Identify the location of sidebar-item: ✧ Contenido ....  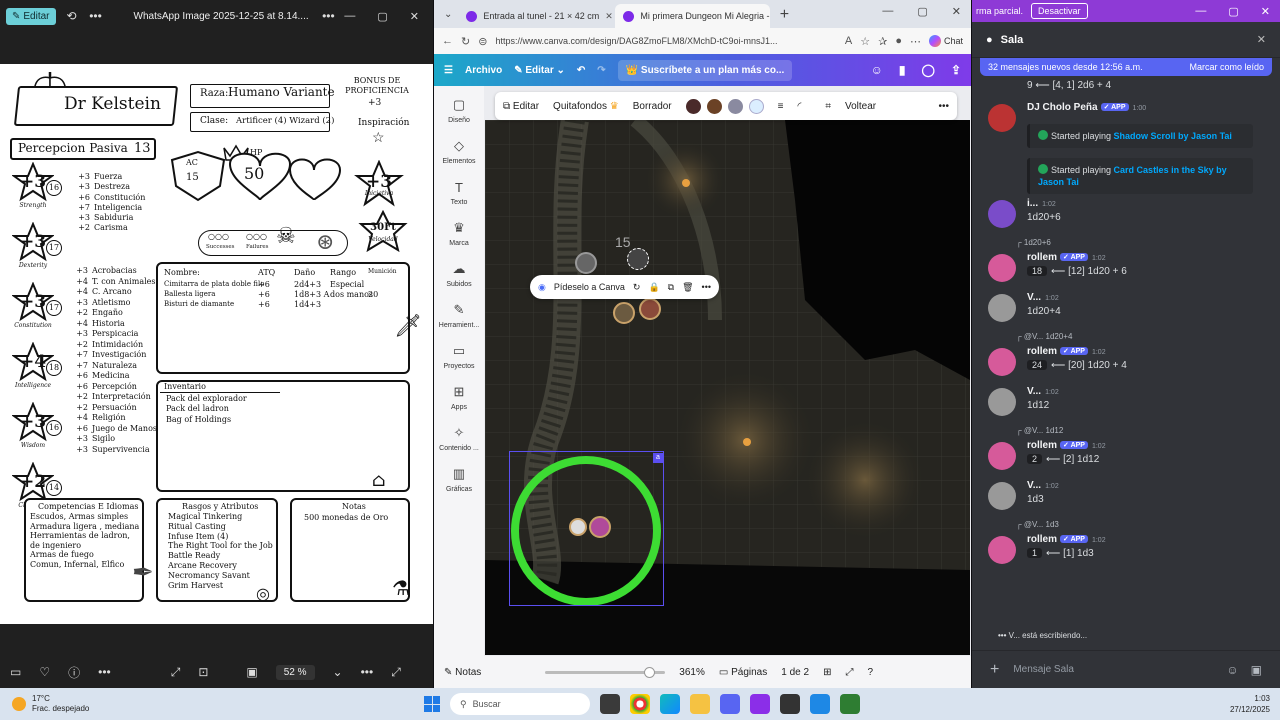
(459, 438).